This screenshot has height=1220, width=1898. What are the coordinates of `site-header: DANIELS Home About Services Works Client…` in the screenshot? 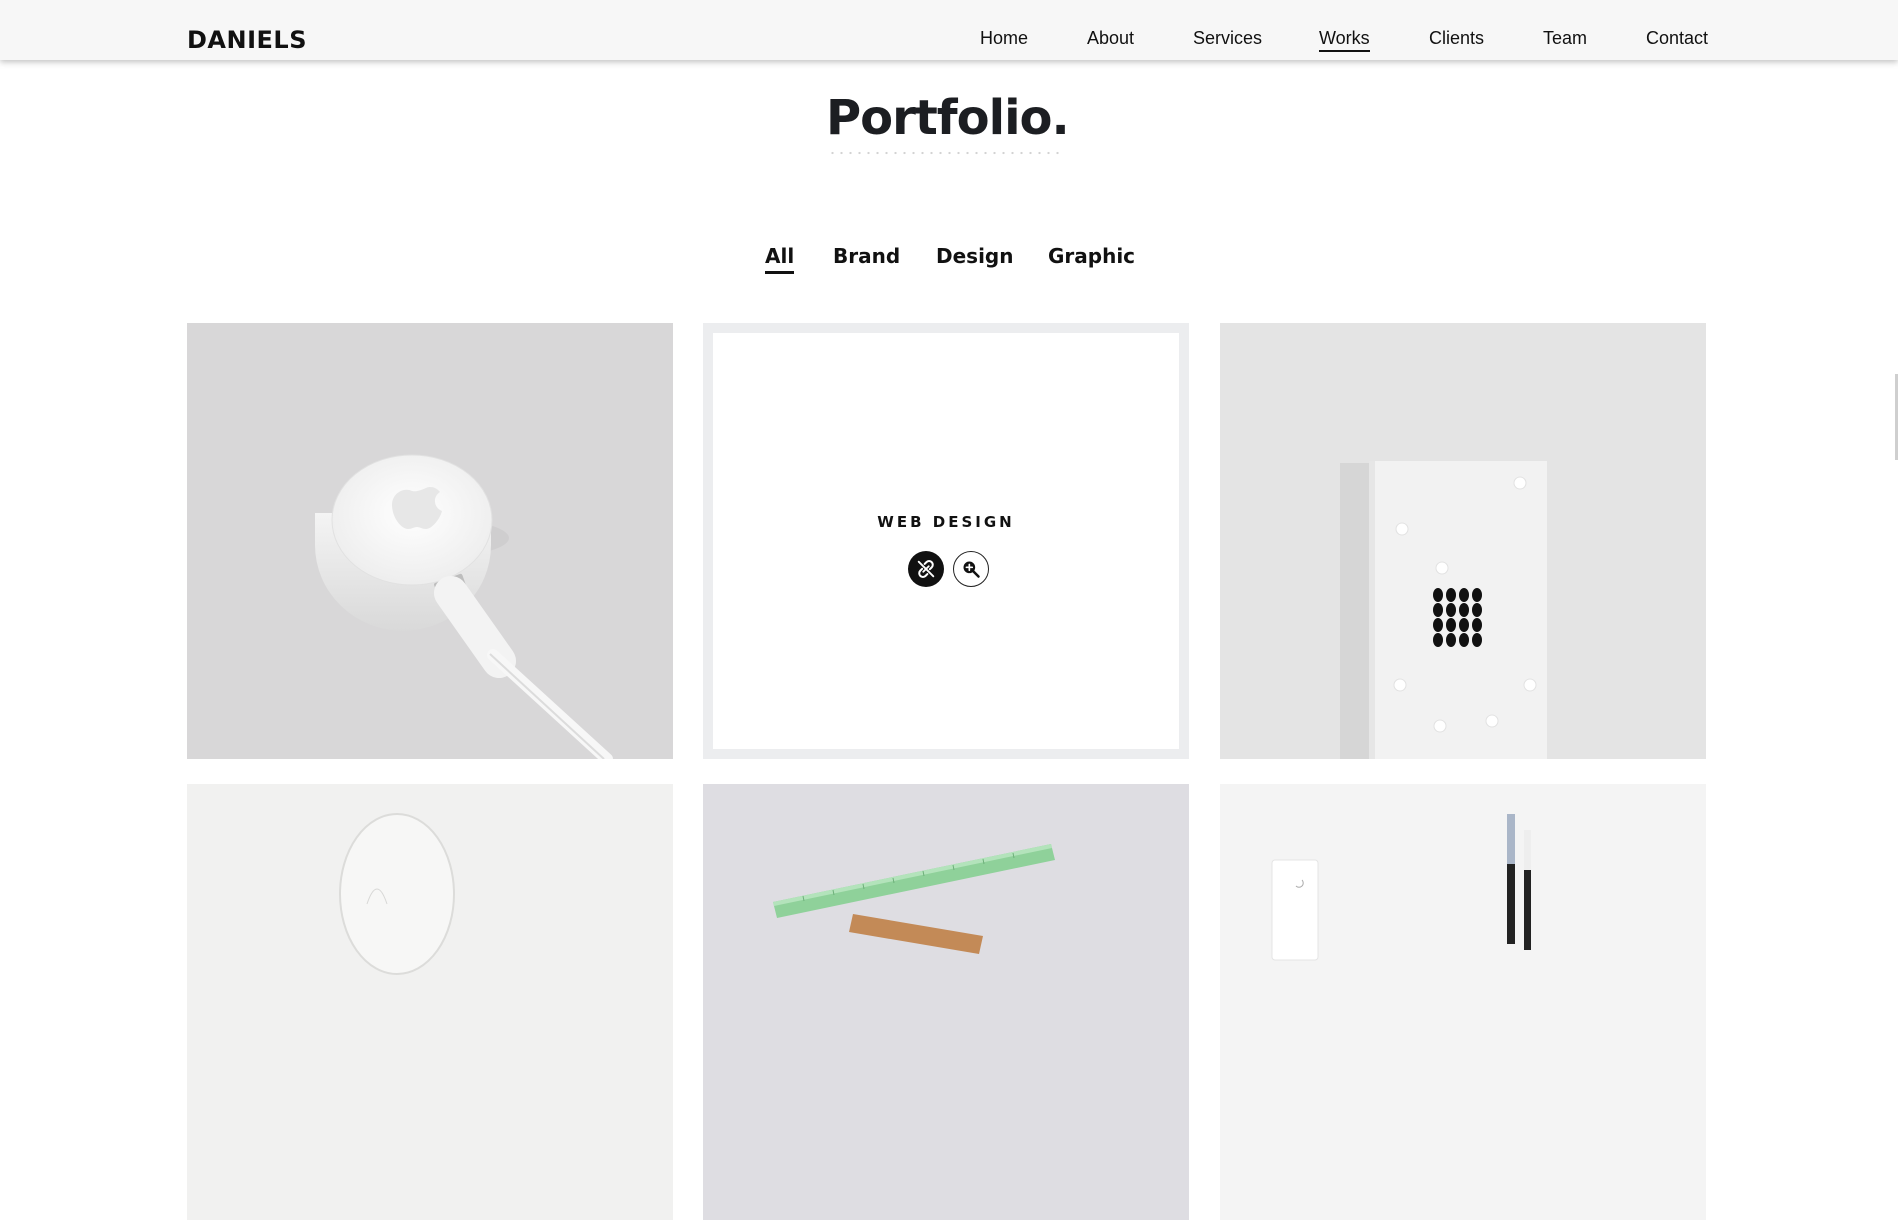 It's located at (949, 30).